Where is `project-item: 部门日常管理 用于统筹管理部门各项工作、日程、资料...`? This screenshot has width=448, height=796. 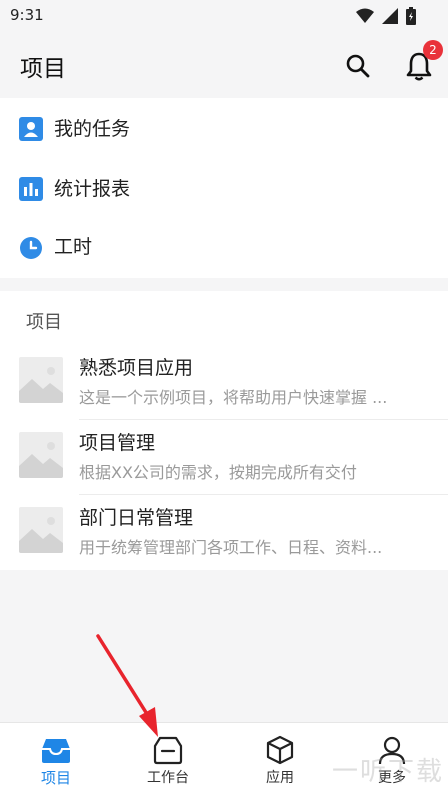
project-item: 部门日常管理 用于统筹管理部门各项工作、日程、资料... is located at coordinates (224, 532).